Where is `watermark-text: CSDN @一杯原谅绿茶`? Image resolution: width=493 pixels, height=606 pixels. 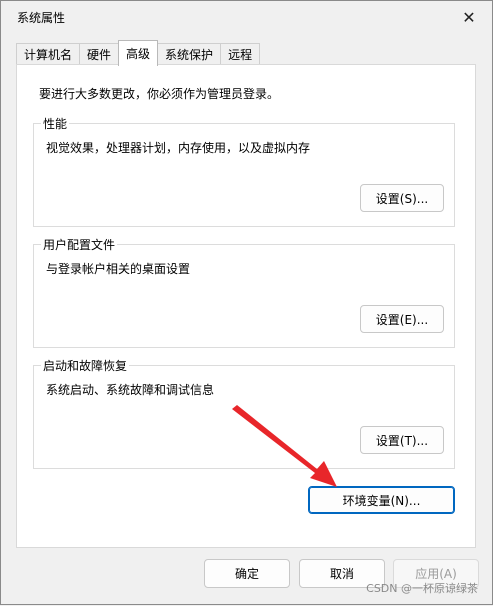
watermark-text: CSDN @一杯原谅绿茶 is located at coordinates (422, 588).